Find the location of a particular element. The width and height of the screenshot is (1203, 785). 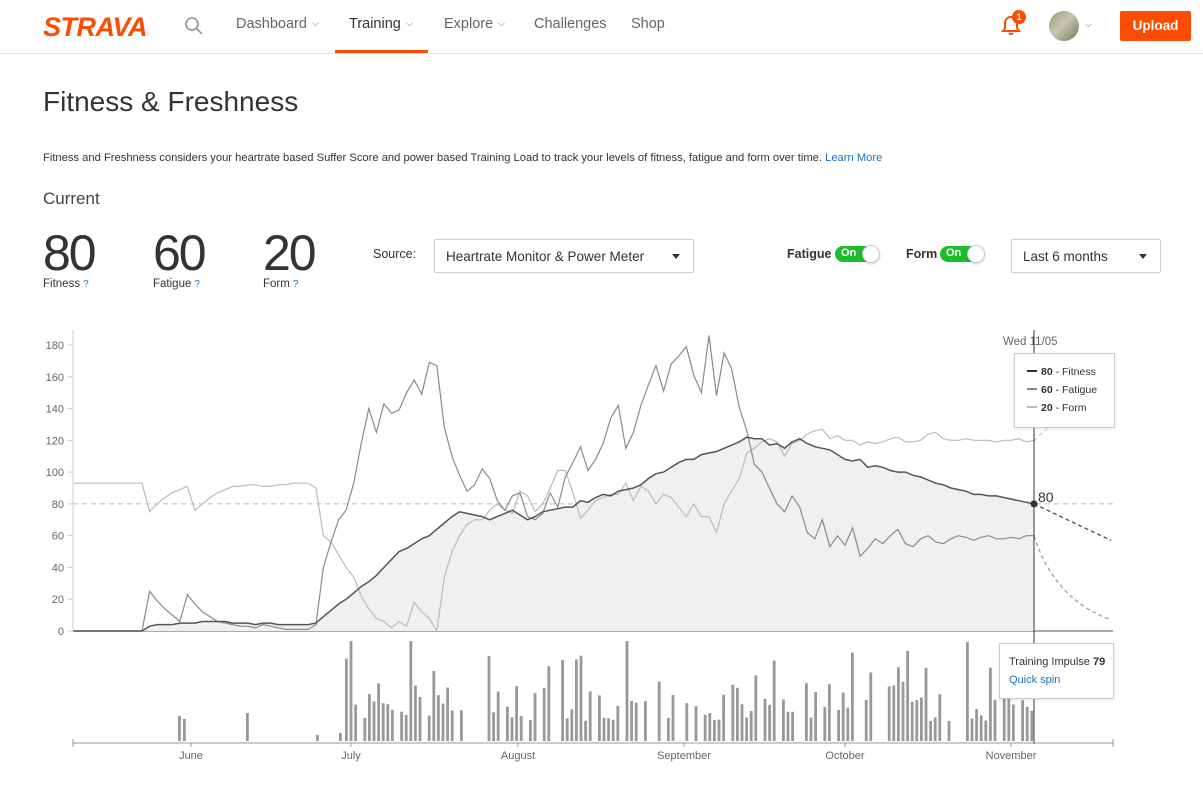

form-value: 20 is located at coordinates (290, 253).